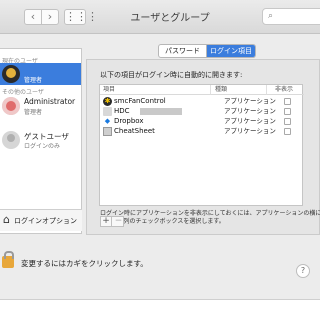 This screenshot has height=320, width=320. Describe the element at coordinates (271, 16) in the screenshot. I see `search-icon: ⌕` at that location.